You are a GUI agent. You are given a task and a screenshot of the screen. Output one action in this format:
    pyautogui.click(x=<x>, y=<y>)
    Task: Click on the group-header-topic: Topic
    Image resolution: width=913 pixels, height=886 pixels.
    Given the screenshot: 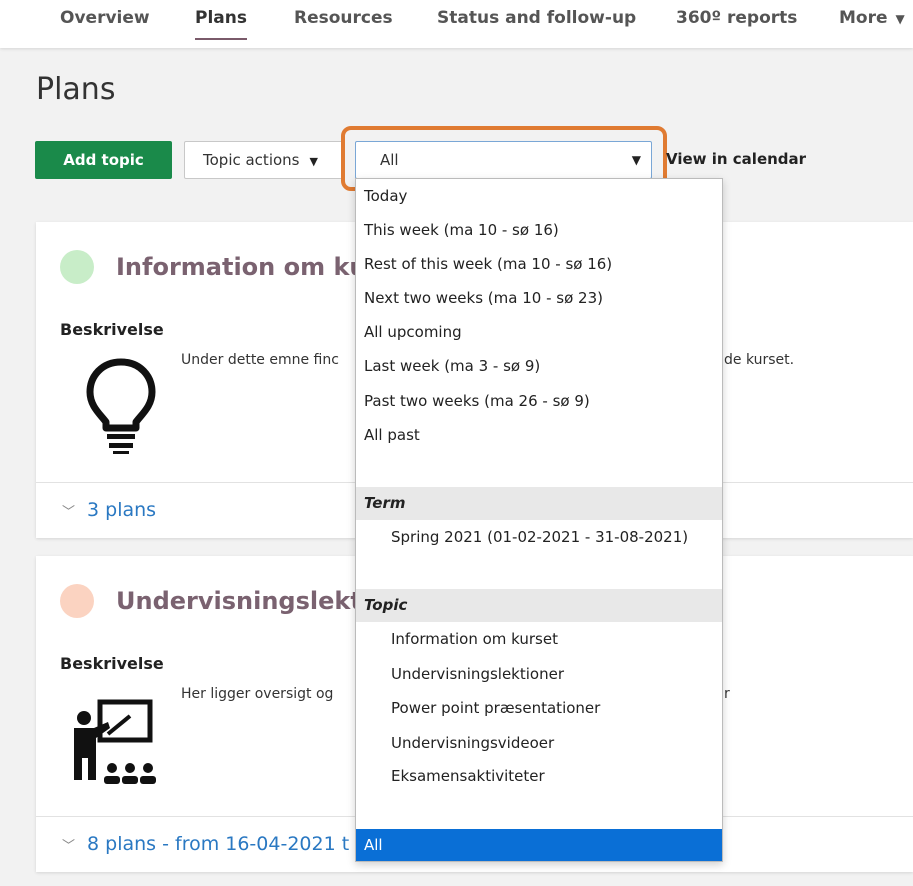 What is the action you would take?
    pyautogui.click(x=539, y=605)
    